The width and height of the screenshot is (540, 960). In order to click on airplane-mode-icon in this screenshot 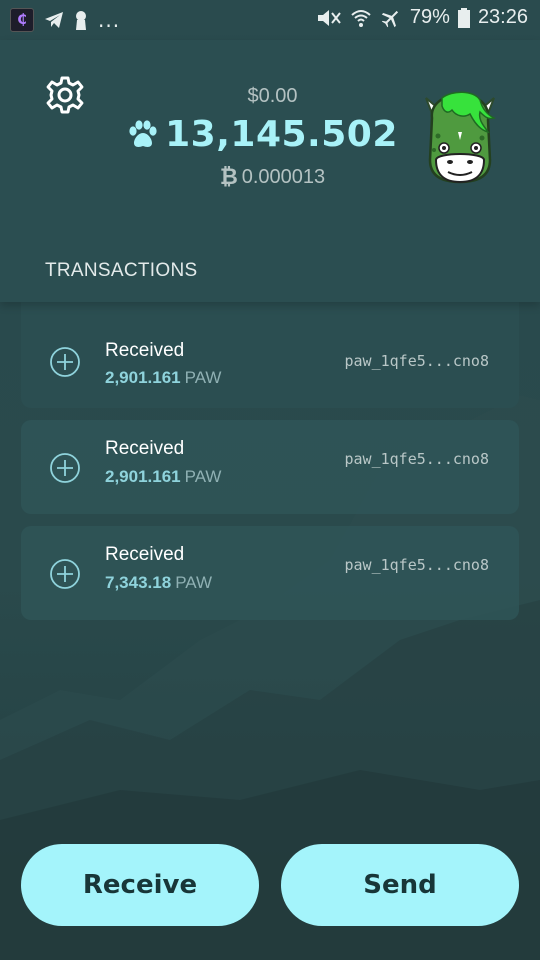, I will do `click(389, 18)`.